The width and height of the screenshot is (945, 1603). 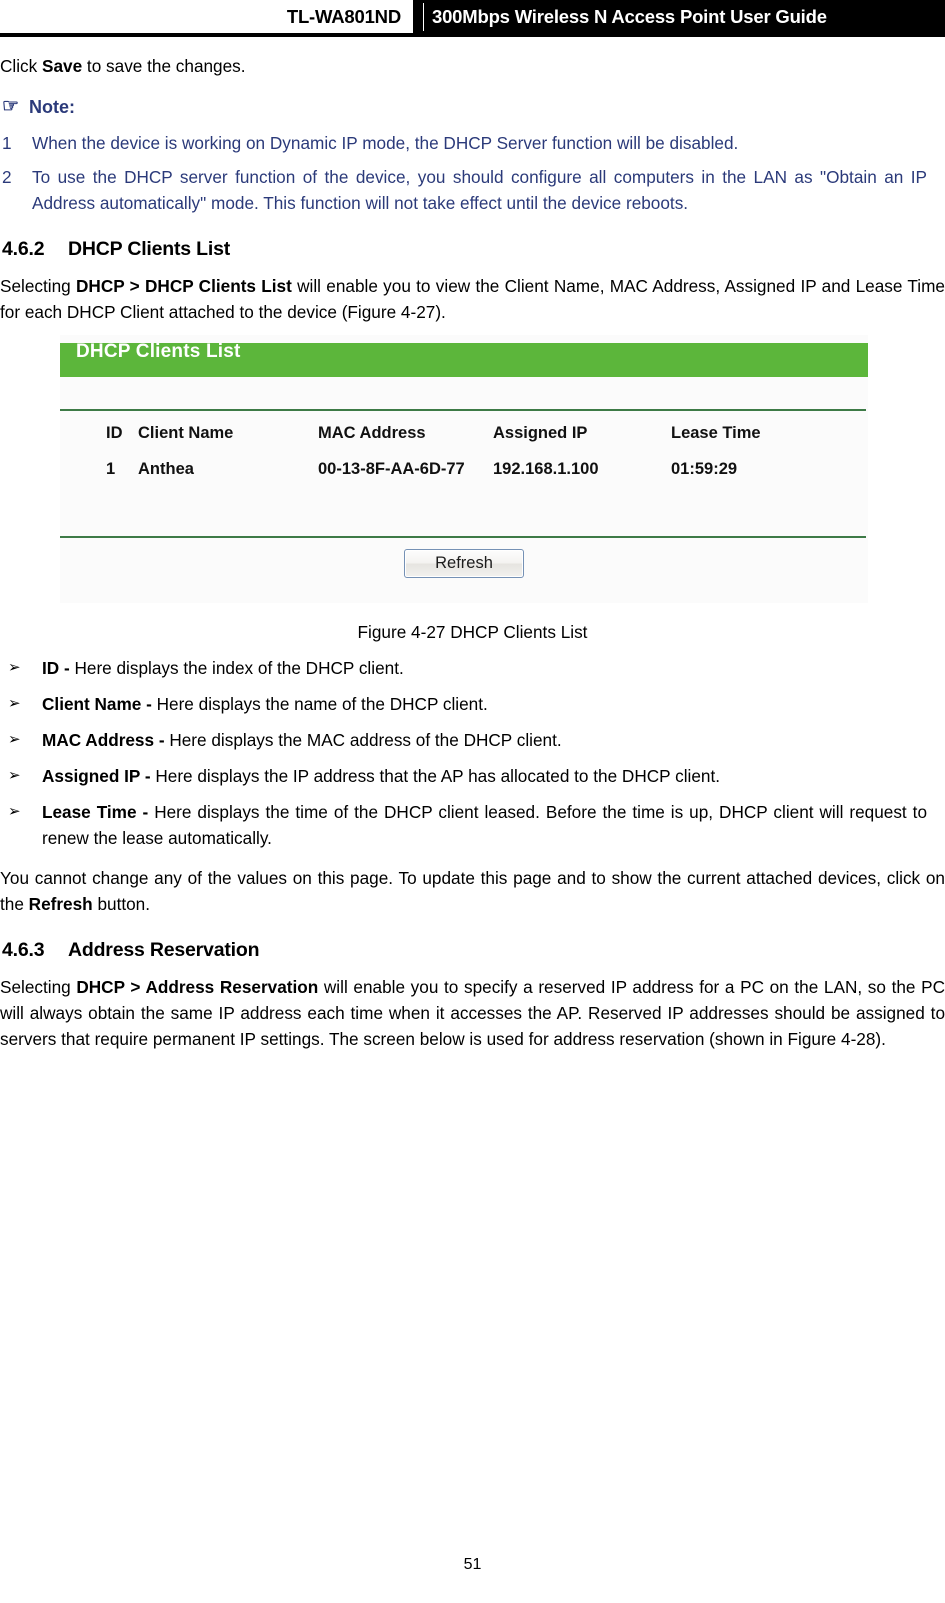 What do you see at coordinates (472, 632) in the screenshot?
I see `figure-caption: Figure 4-27 DHCP Clients List` at bounding box center [472, 632].